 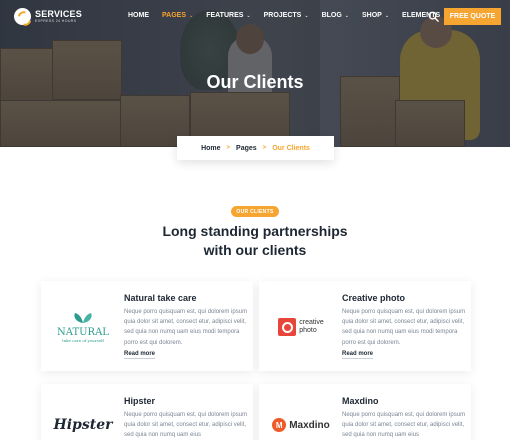 I want to click on camera-icon, so click(x=287, y=327).